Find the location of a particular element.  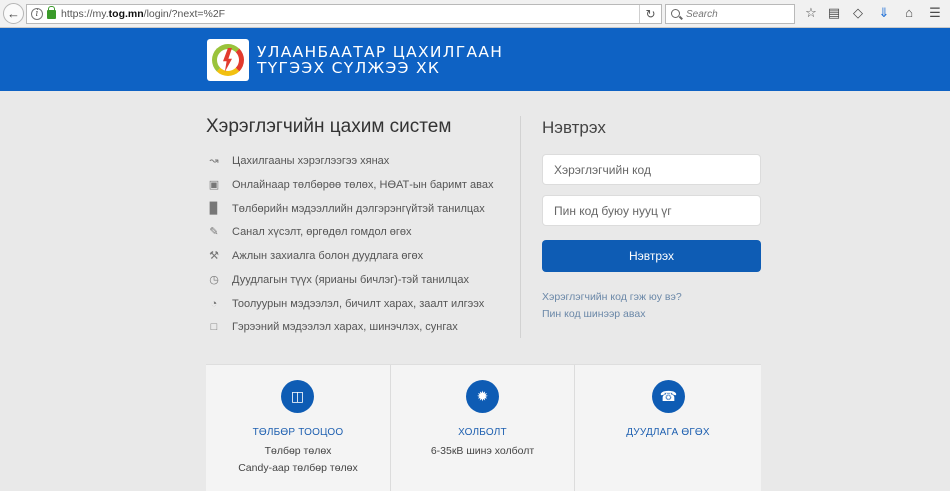

bar-chart-icon: ▉ is located at coordinates (214, 209).